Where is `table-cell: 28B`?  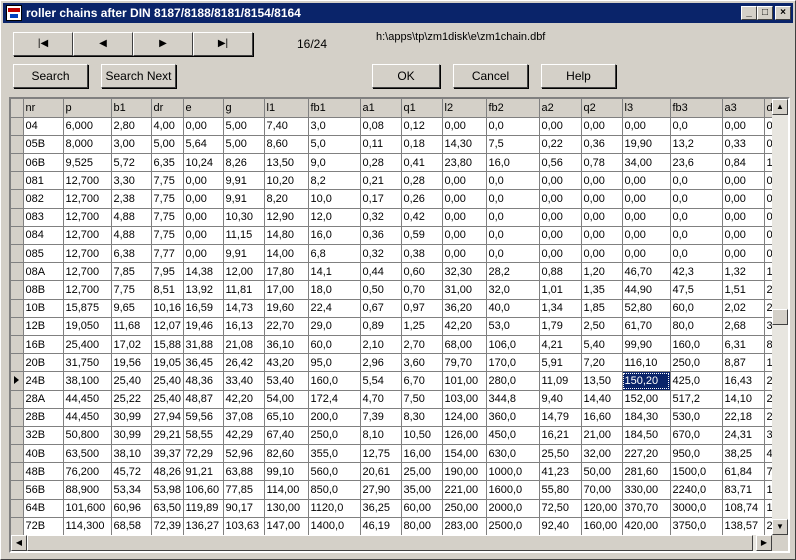
table-cell: 28B is located at coordinates (43, 417).